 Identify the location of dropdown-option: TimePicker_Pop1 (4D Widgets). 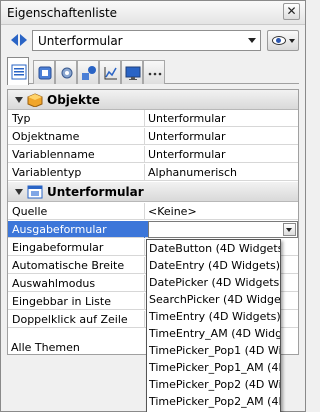
(213, 350).